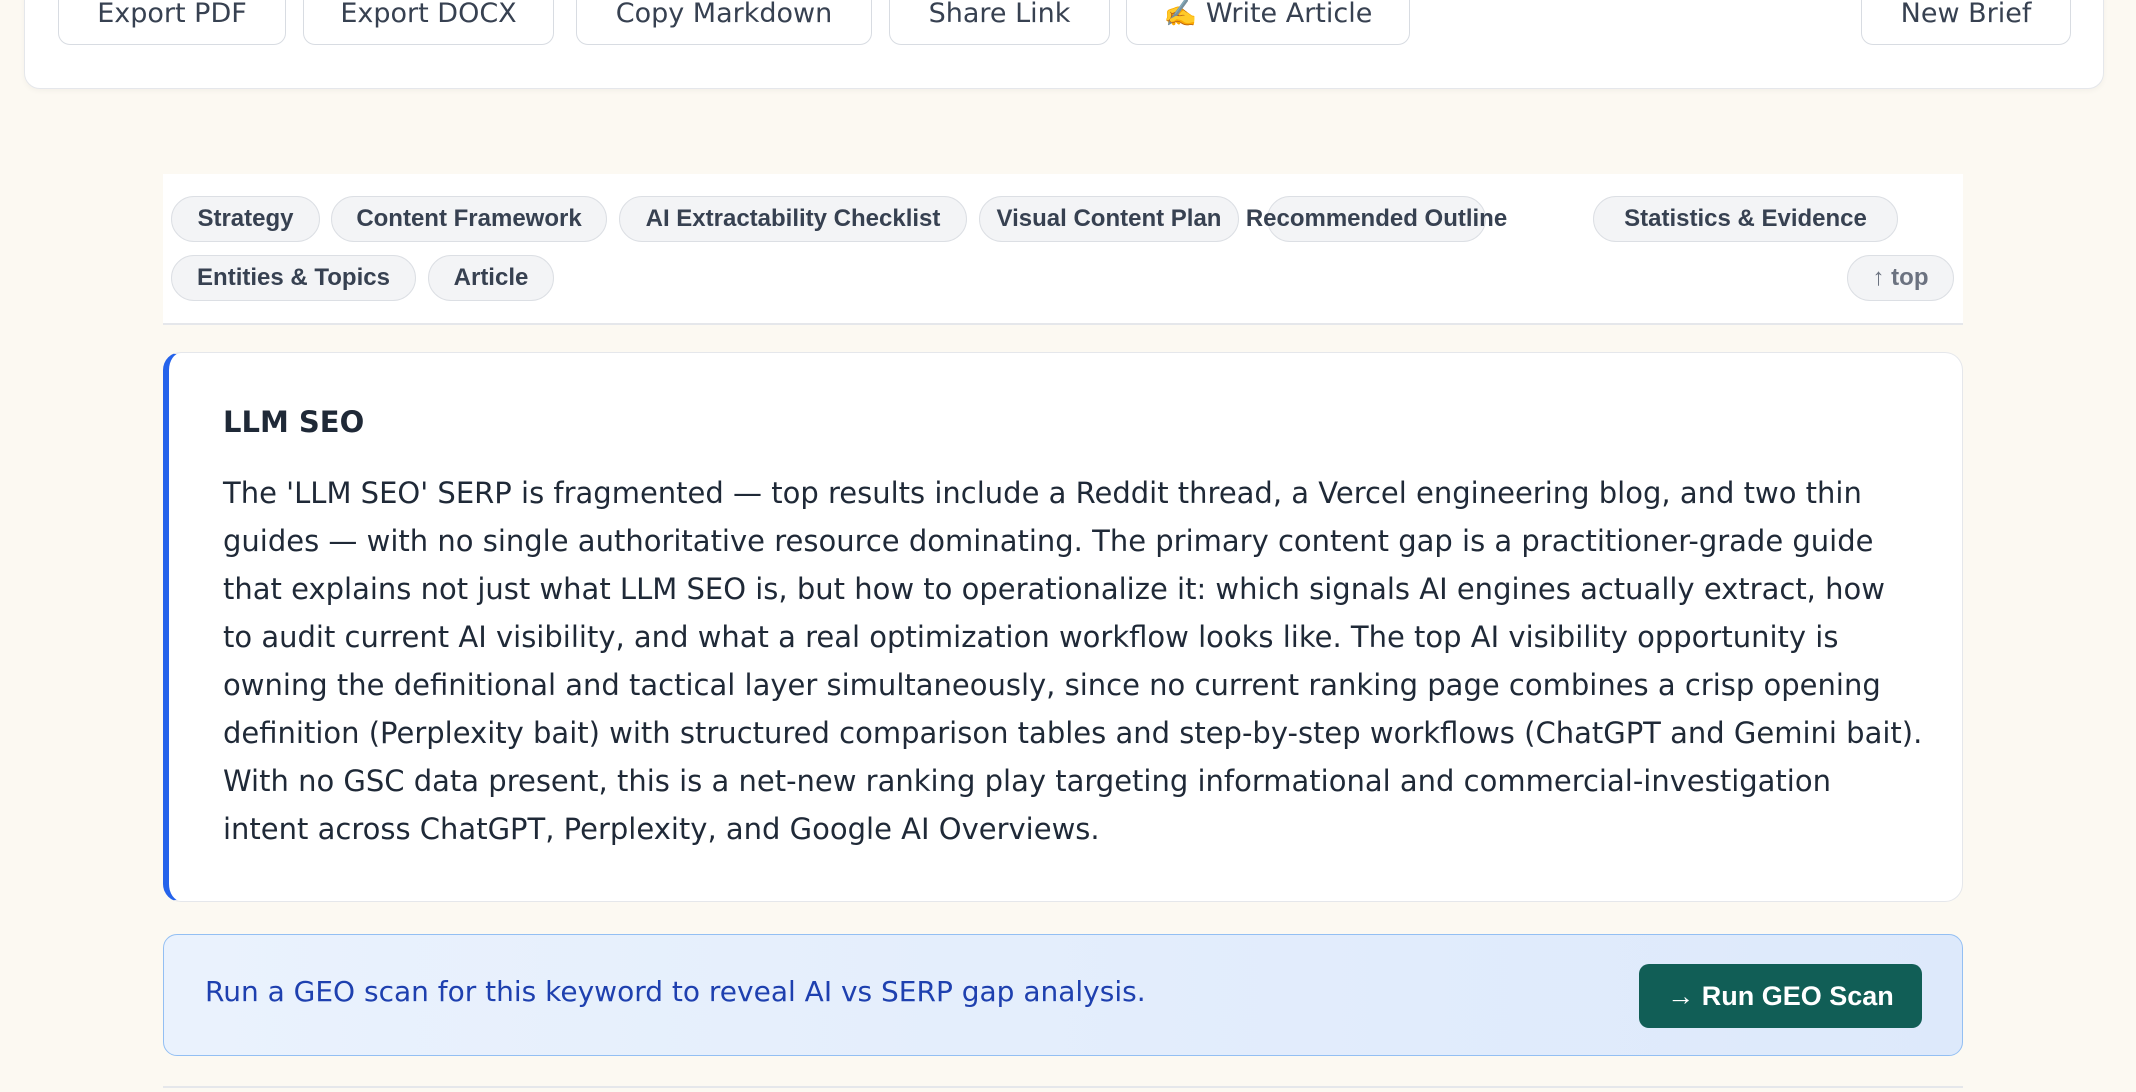 The width and height of the screenshot is (2136, 1092). I want to click on nav-pill-strategy: Strategy, so click(245, 219).